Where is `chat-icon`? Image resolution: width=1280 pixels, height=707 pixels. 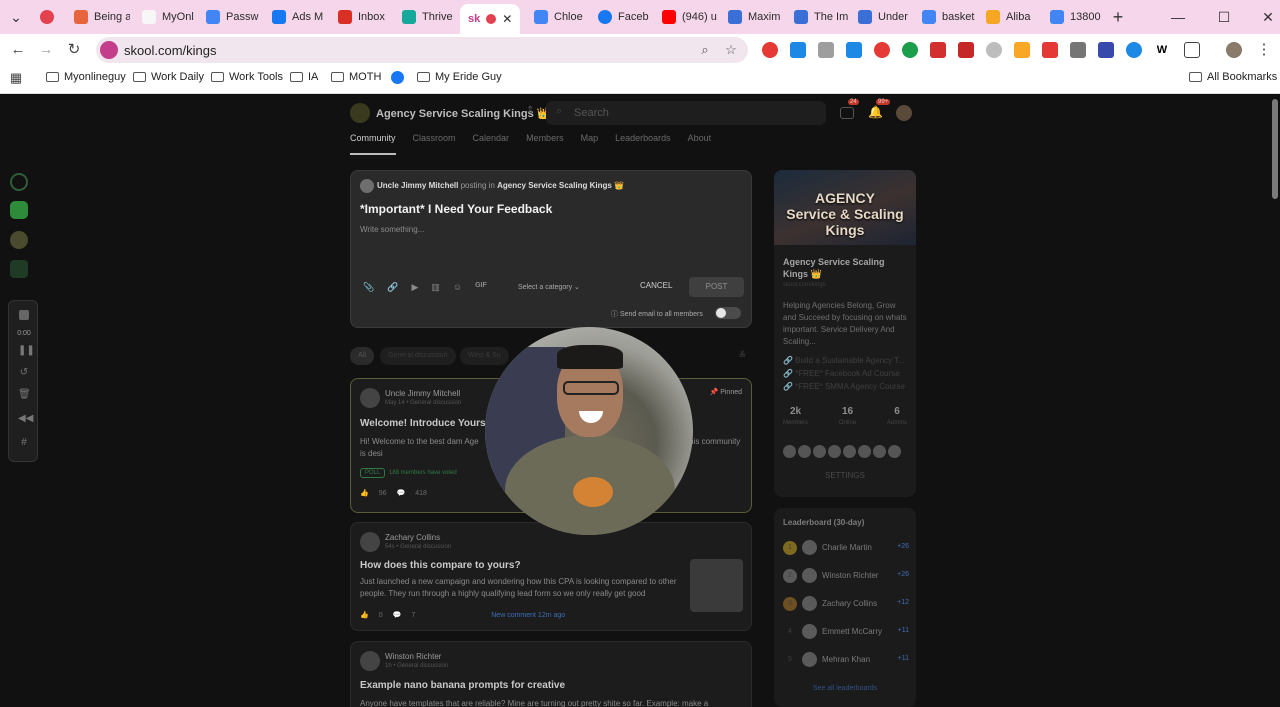
chat-icon is located at coordinates (847, 113).